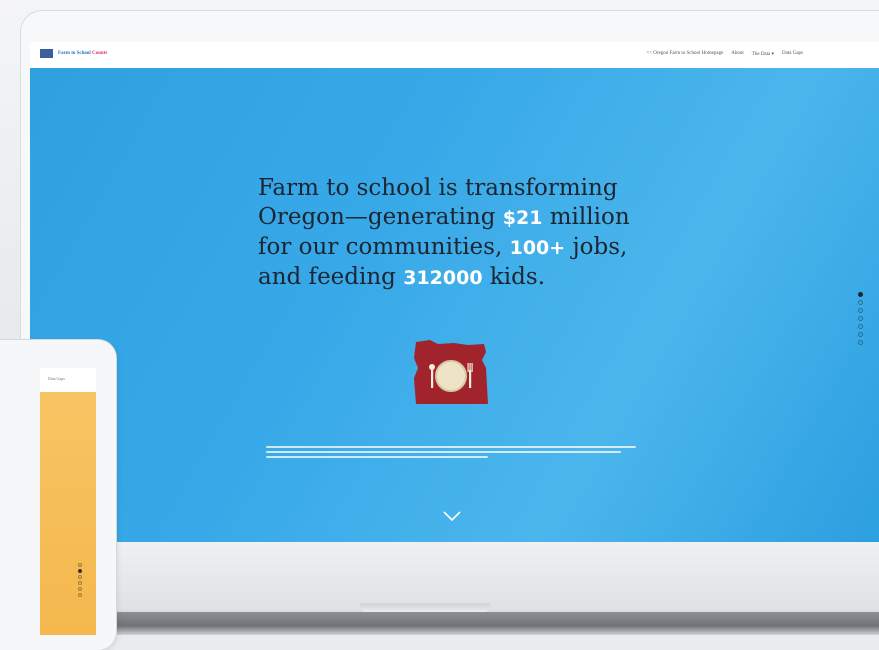 This screenshot has width=879, height=650. I want to click on tablet-nav-link-data-gaps: Data Gaps, so click(56, 378).